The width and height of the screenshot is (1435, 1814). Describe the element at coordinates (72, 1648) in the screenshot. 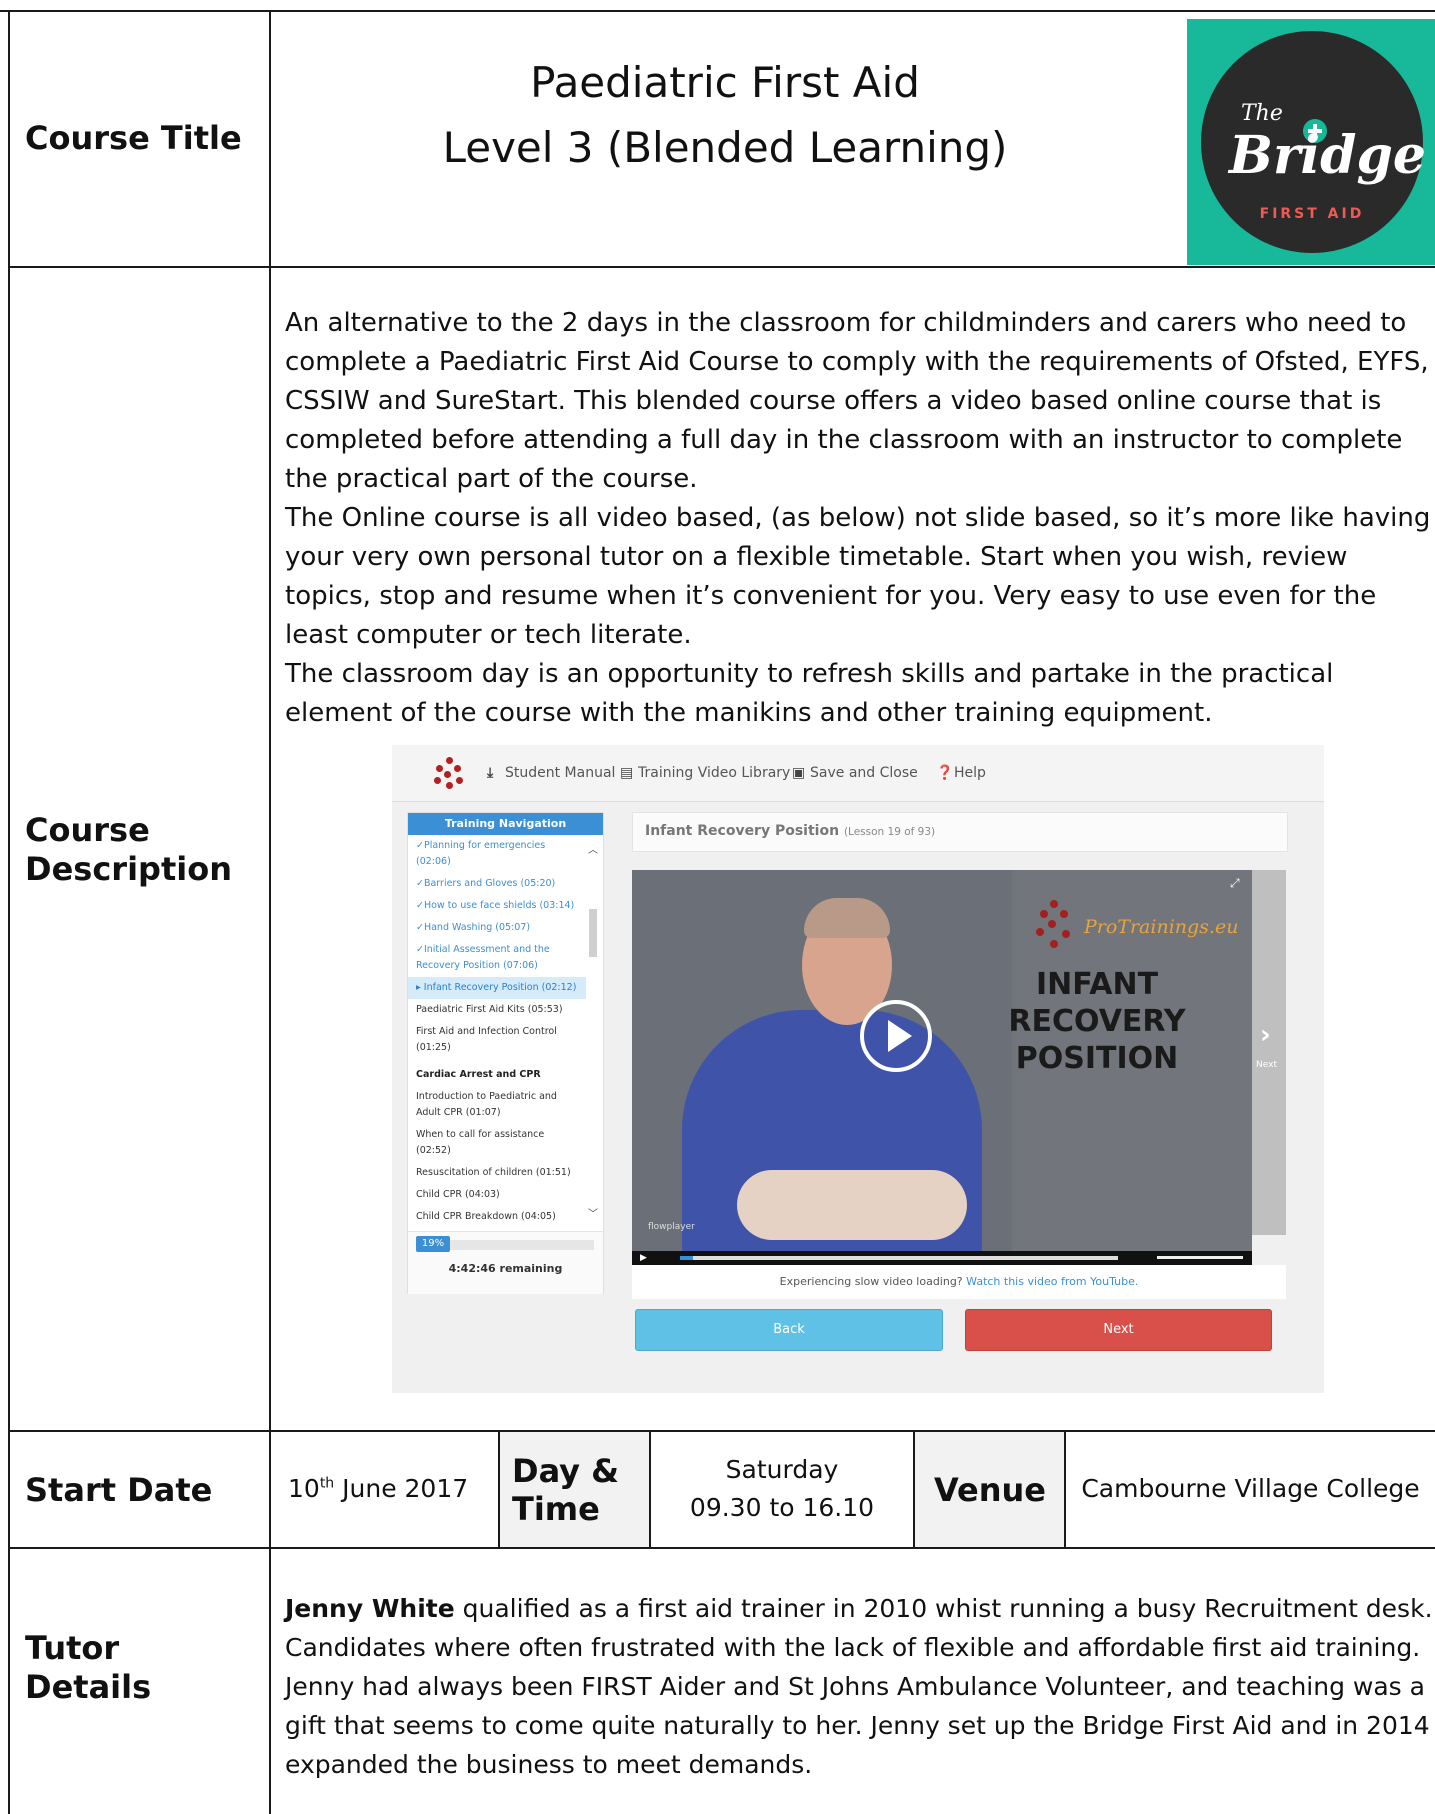

I see `tutor-details-label-line1: Tutor` at that location.